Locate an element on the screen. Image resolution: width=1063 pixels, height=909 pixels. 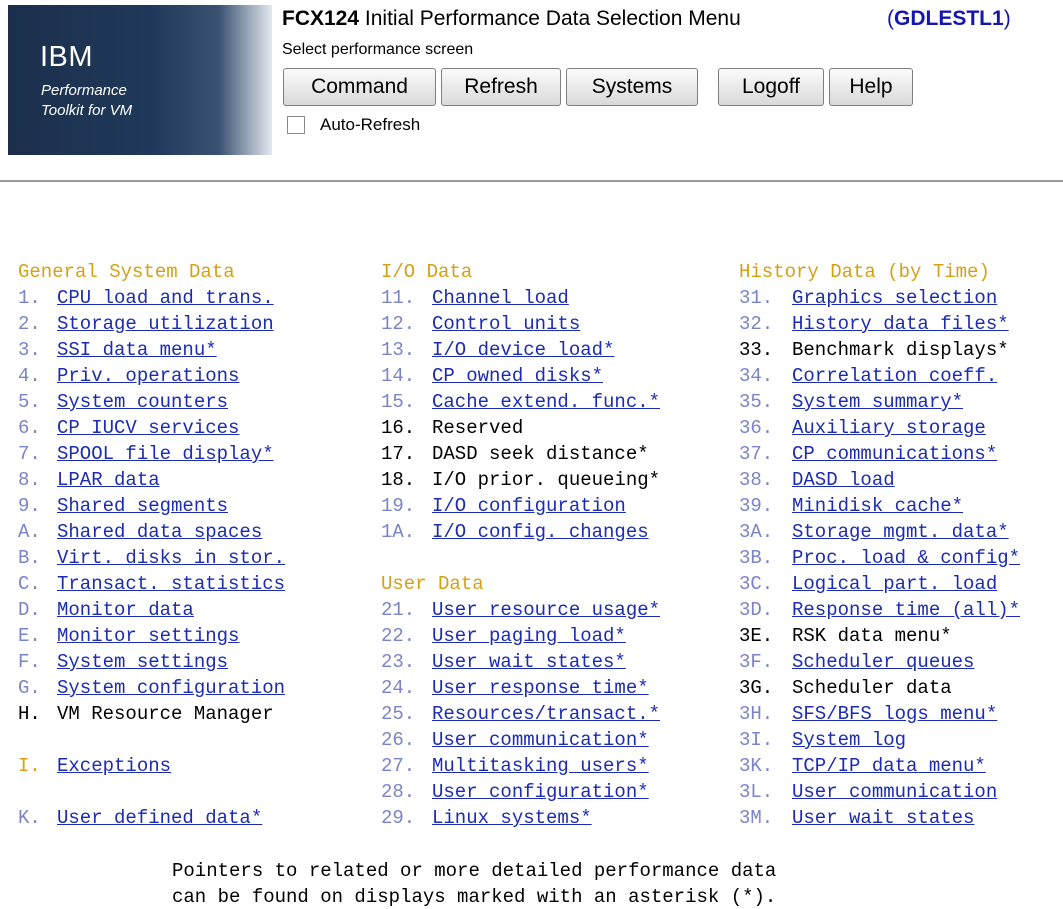
menu-item-link: User wait states is located at coordinates (883, 818).